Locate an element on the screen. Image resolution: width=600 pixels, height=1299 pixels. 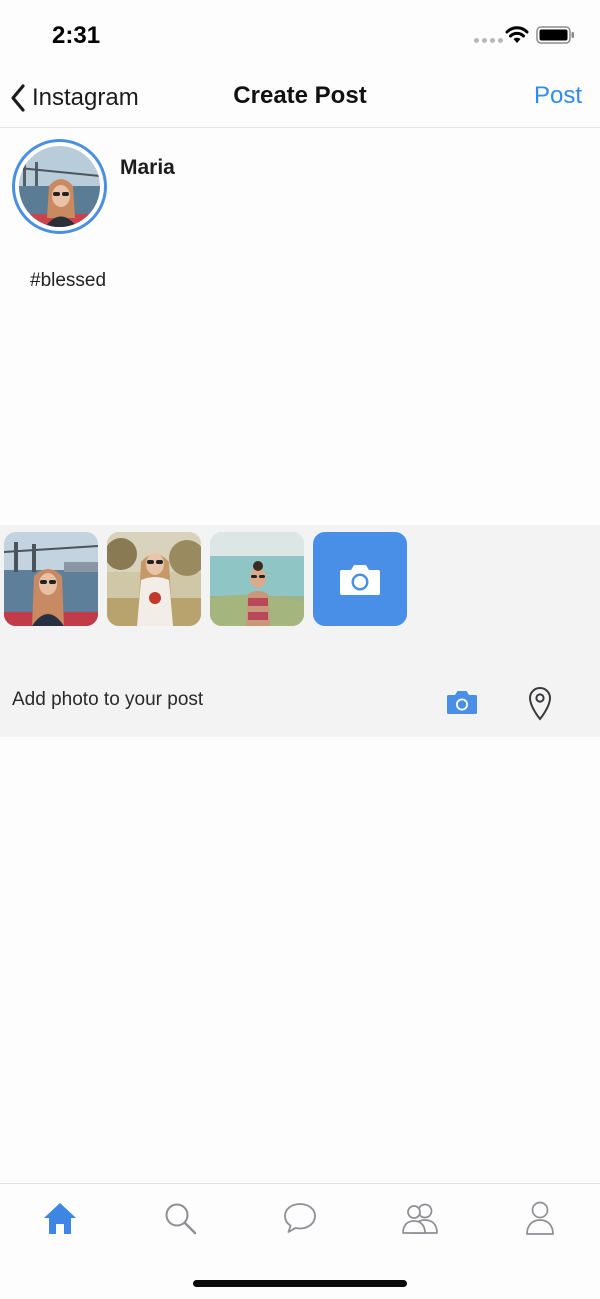
wifi-icon is located at coordinates (517, 34).